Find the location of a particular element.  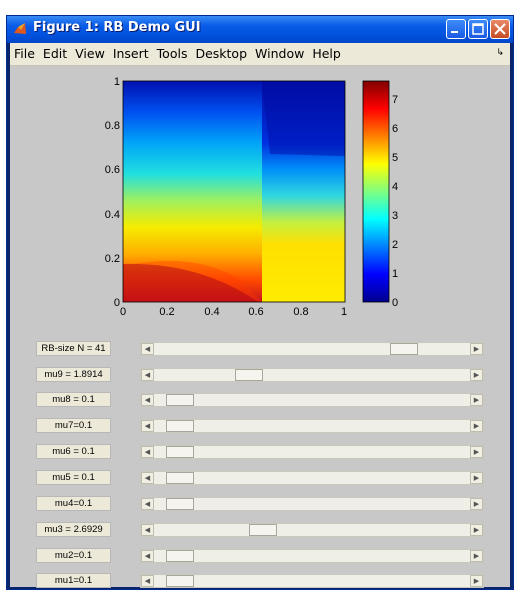

x-tick-label: 0.4 is located at coordinates (211, 312).